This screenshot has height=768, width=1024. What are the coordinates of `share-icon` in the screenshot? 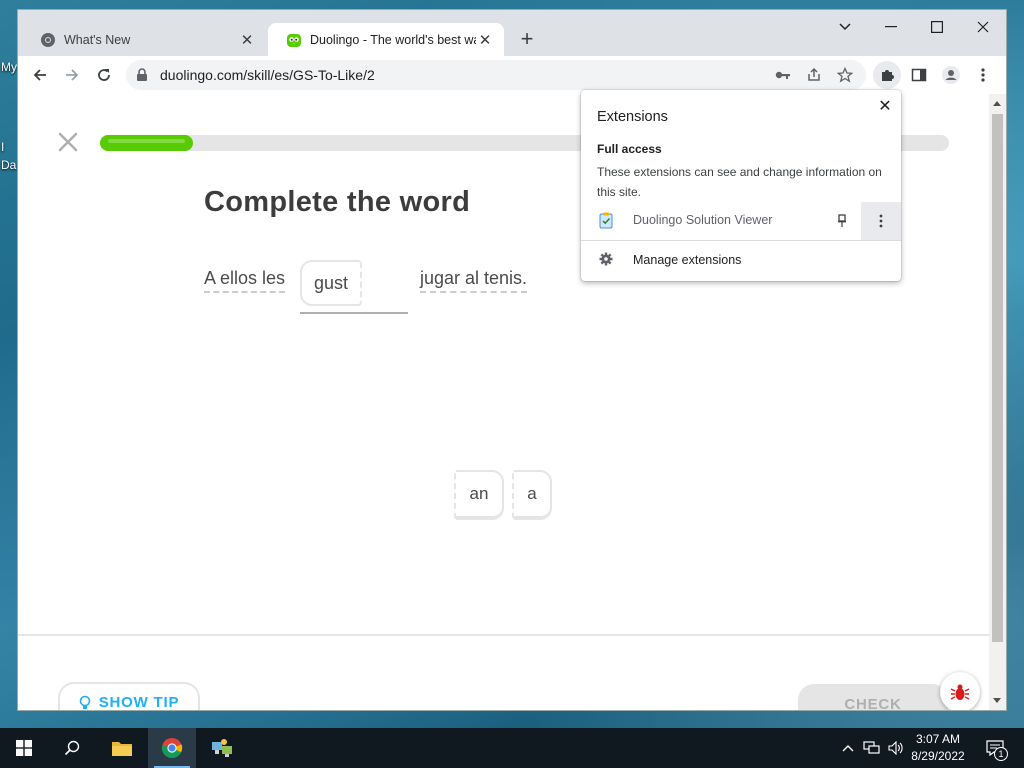 It's located at (814, 75).